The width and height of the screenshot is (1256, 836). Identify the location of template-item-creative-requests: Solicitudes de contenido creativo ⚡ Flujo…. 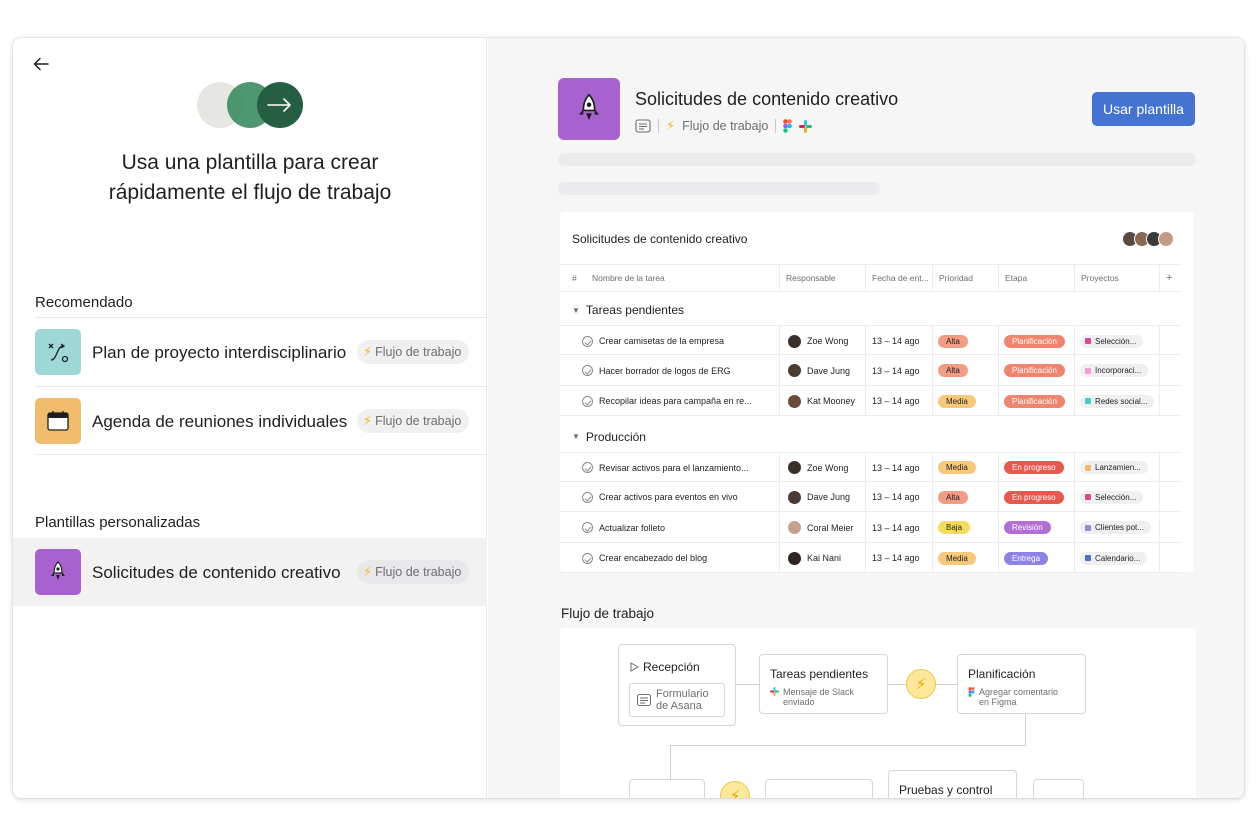
(250, 572).